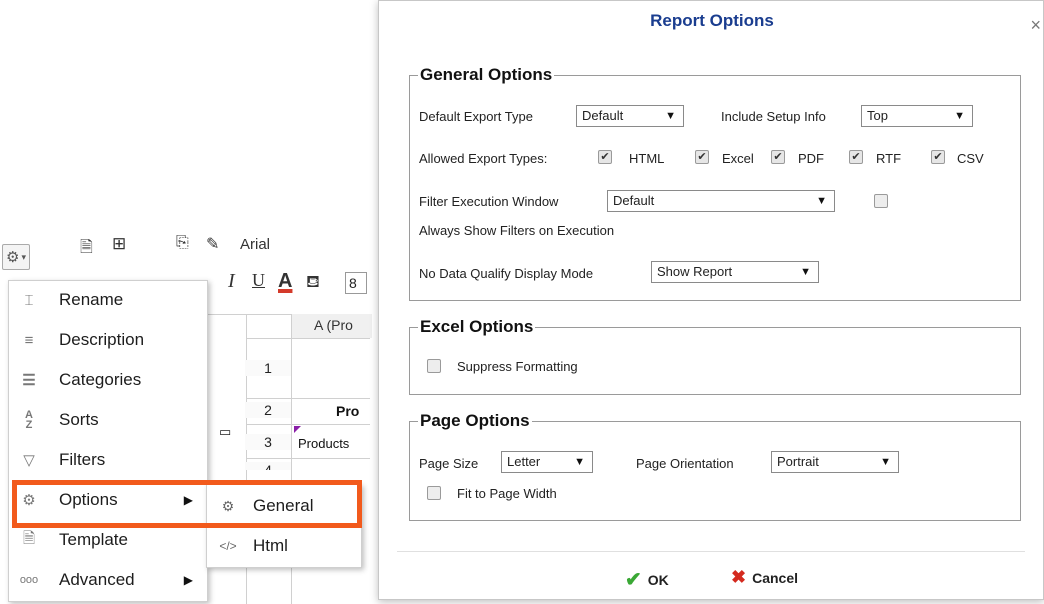 This screenshot has width=1044, height=604. Describe the element at coordinates (547, 462) in the screenshot. I see `page-size-select: Letter ▼` at that location.